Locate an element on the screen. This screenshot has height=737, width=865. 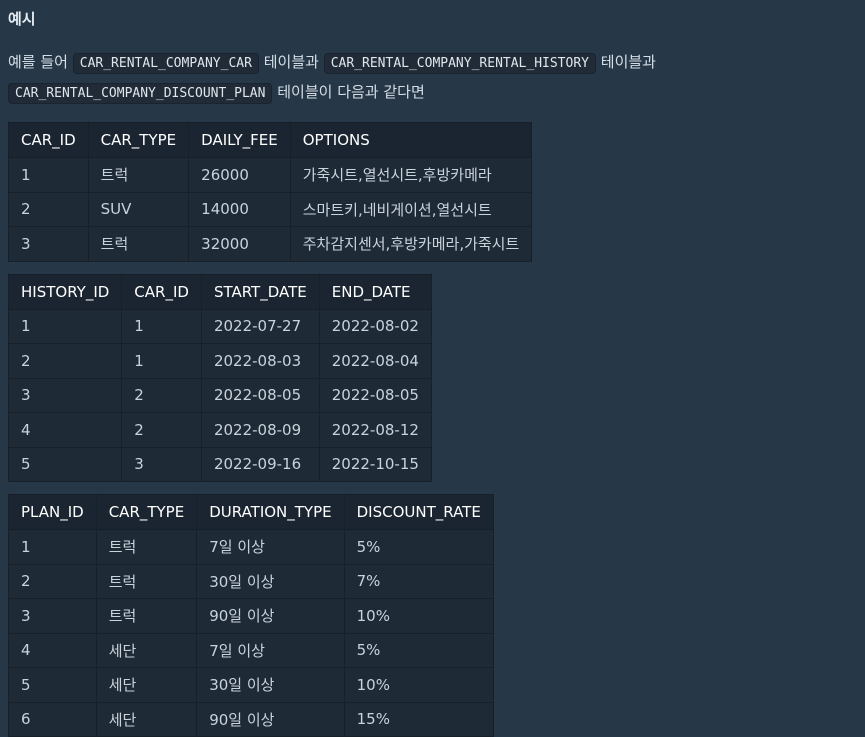
table-cell: 26000 is located at coordinates (239, 175).